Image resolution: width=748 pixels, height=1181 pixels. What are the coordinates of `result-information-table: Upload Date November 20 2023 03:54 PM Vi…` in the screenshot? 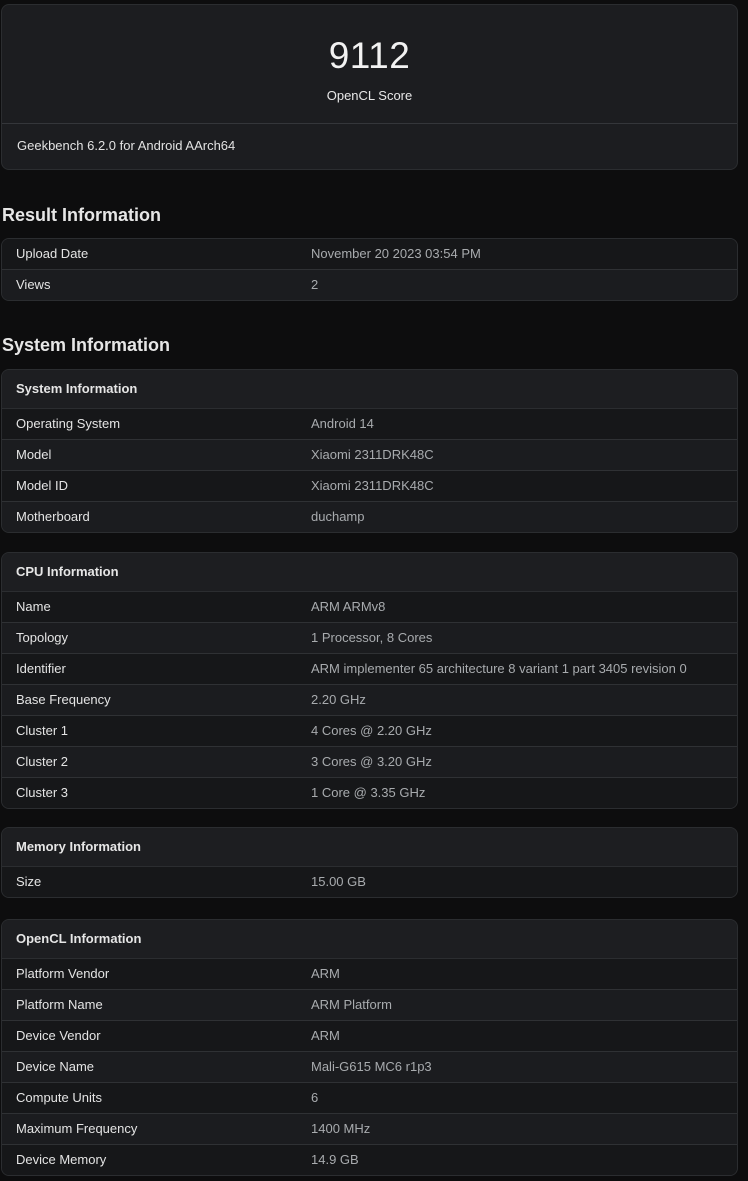 It's located at (369, 269).